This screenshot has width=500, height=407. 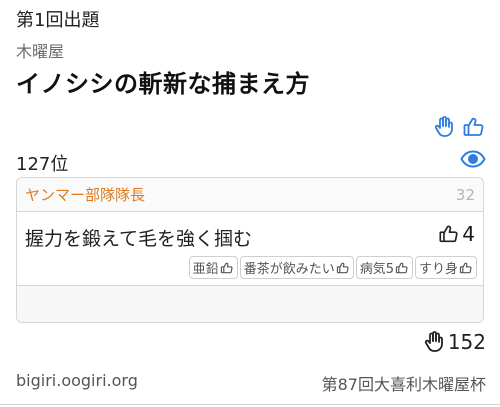 I want to click on author-name: 木曜屋, so click(x=40, y=50).